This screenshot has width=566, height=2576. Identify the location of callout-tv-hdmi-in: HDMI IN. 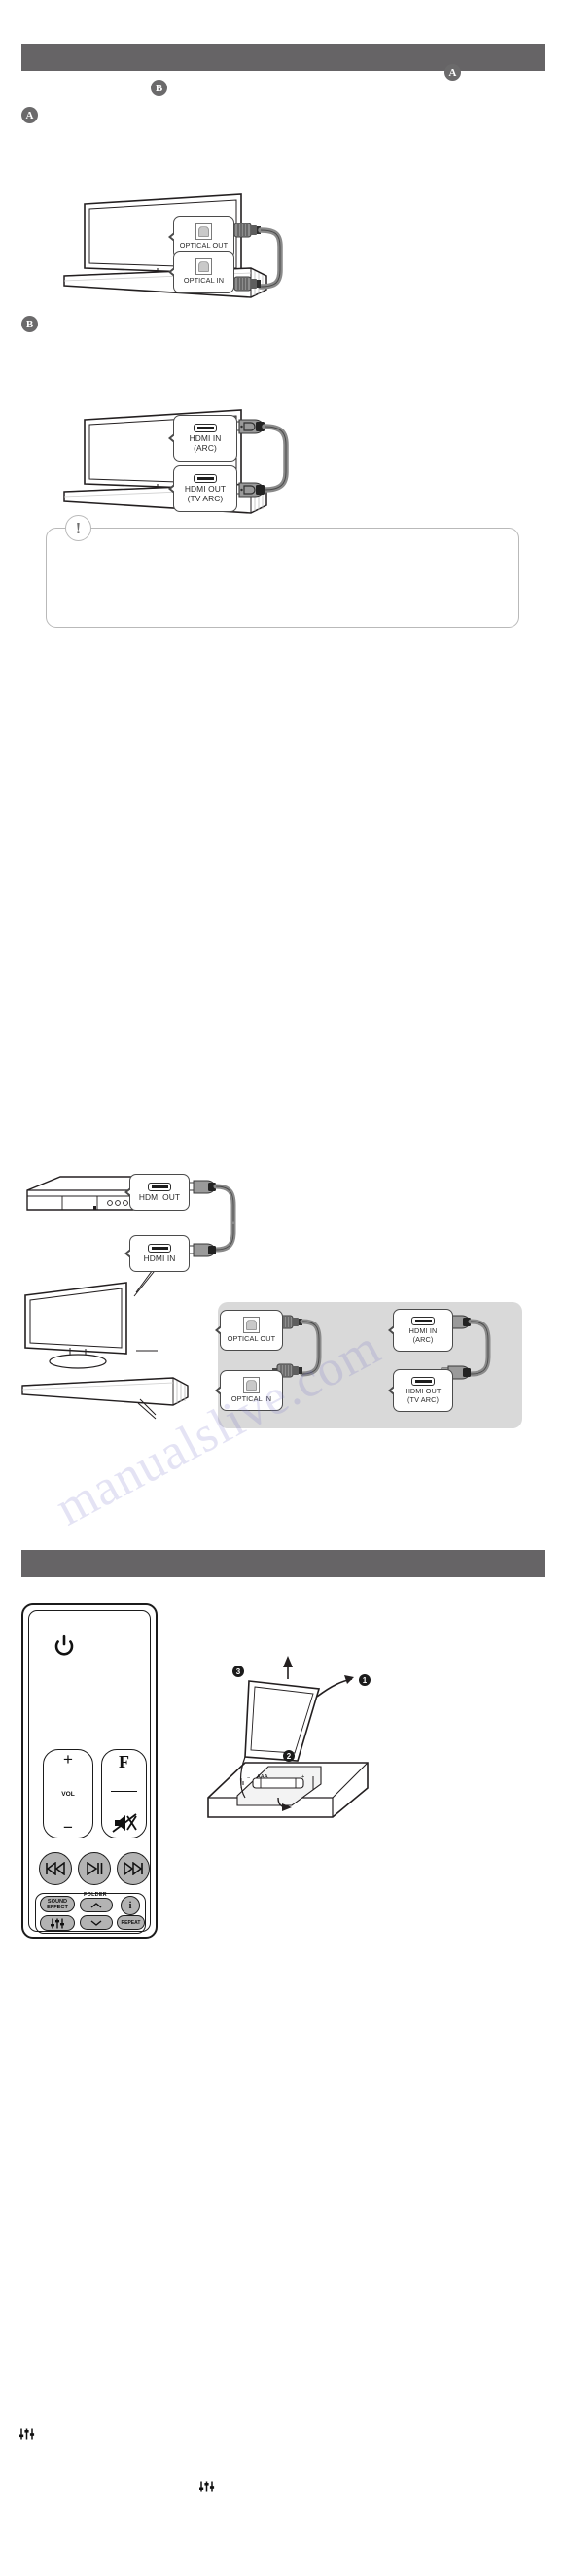
(159, 1253).